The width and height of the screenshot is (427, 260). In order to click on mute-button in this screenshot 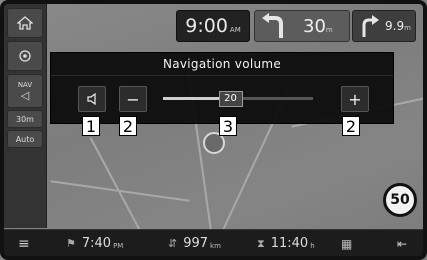, I will do `click(92, 99)`.